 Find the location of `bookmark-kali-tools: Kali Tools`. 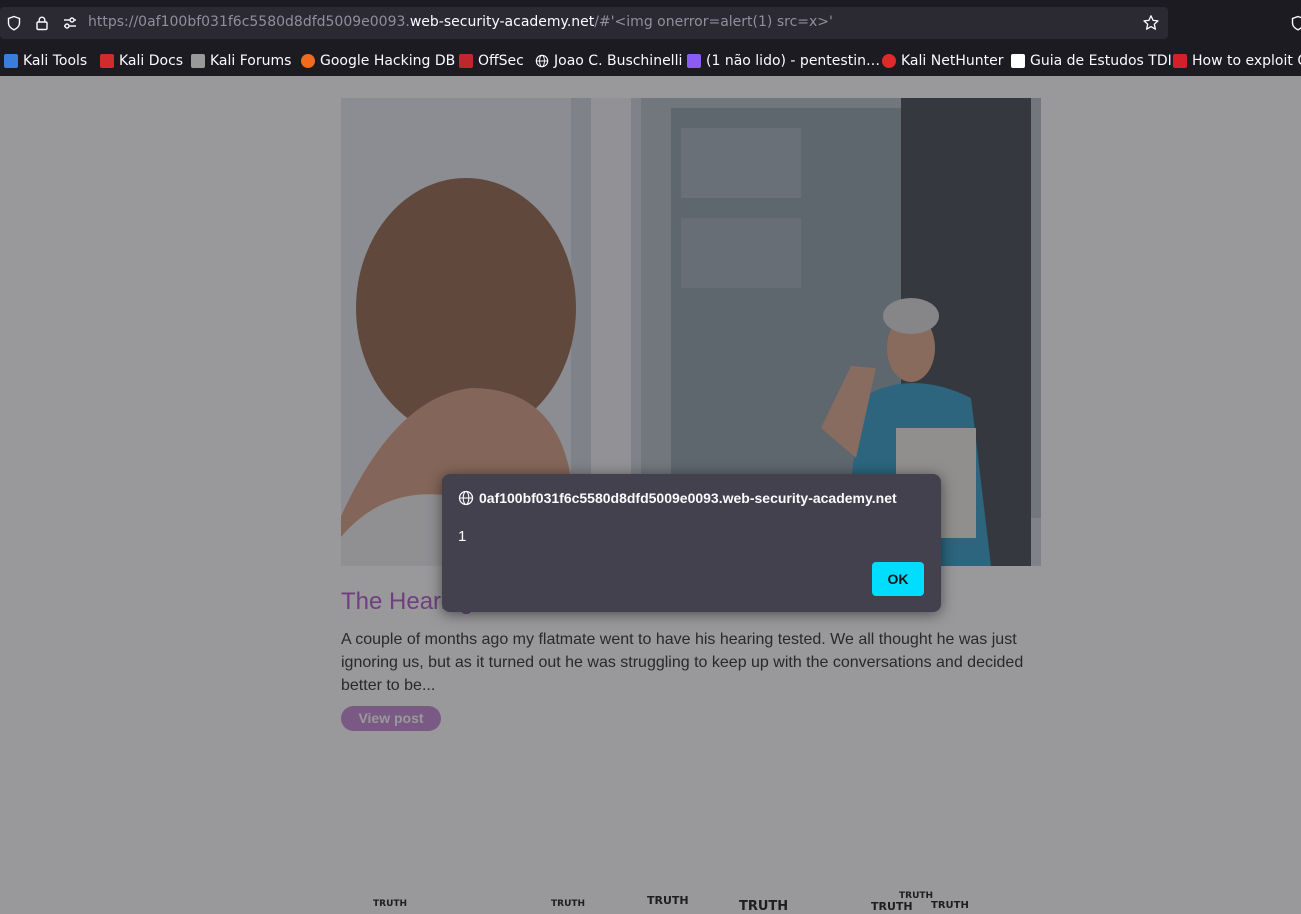

bookmark-kali-tools: Kali Tools is located at coordinates (45, 61).